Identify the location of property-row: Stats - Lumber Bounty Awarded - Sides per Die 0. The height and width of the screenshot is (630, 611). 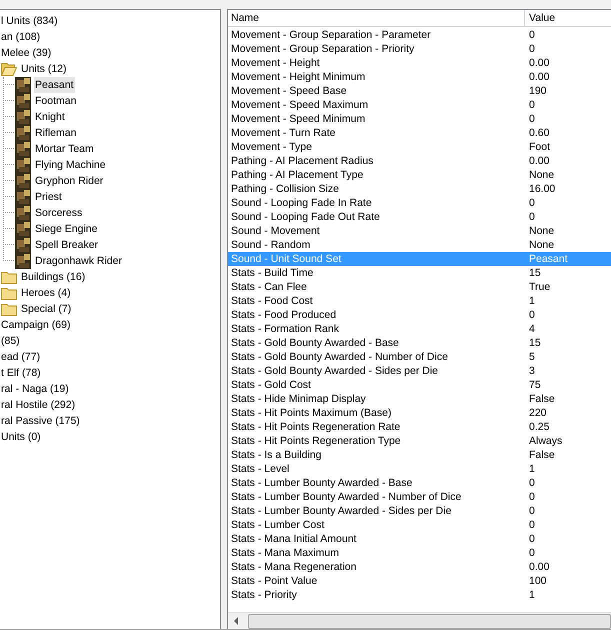
(419, 511).